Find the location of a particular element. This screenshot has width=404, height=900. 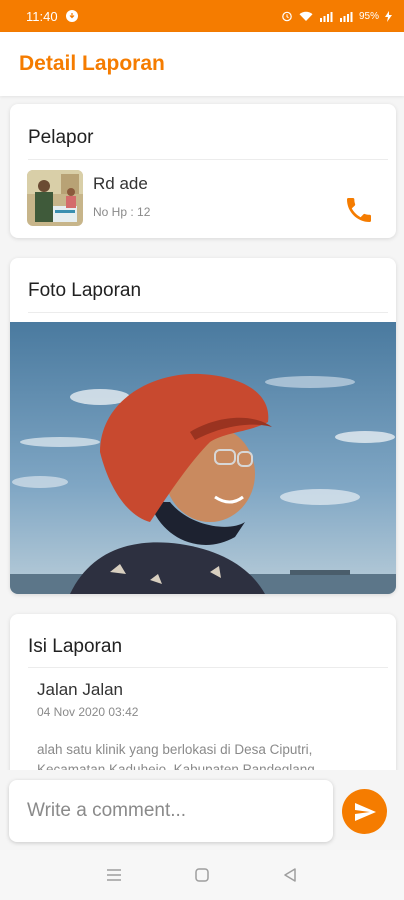

home-square-icon is located at coordinates (202, 875).